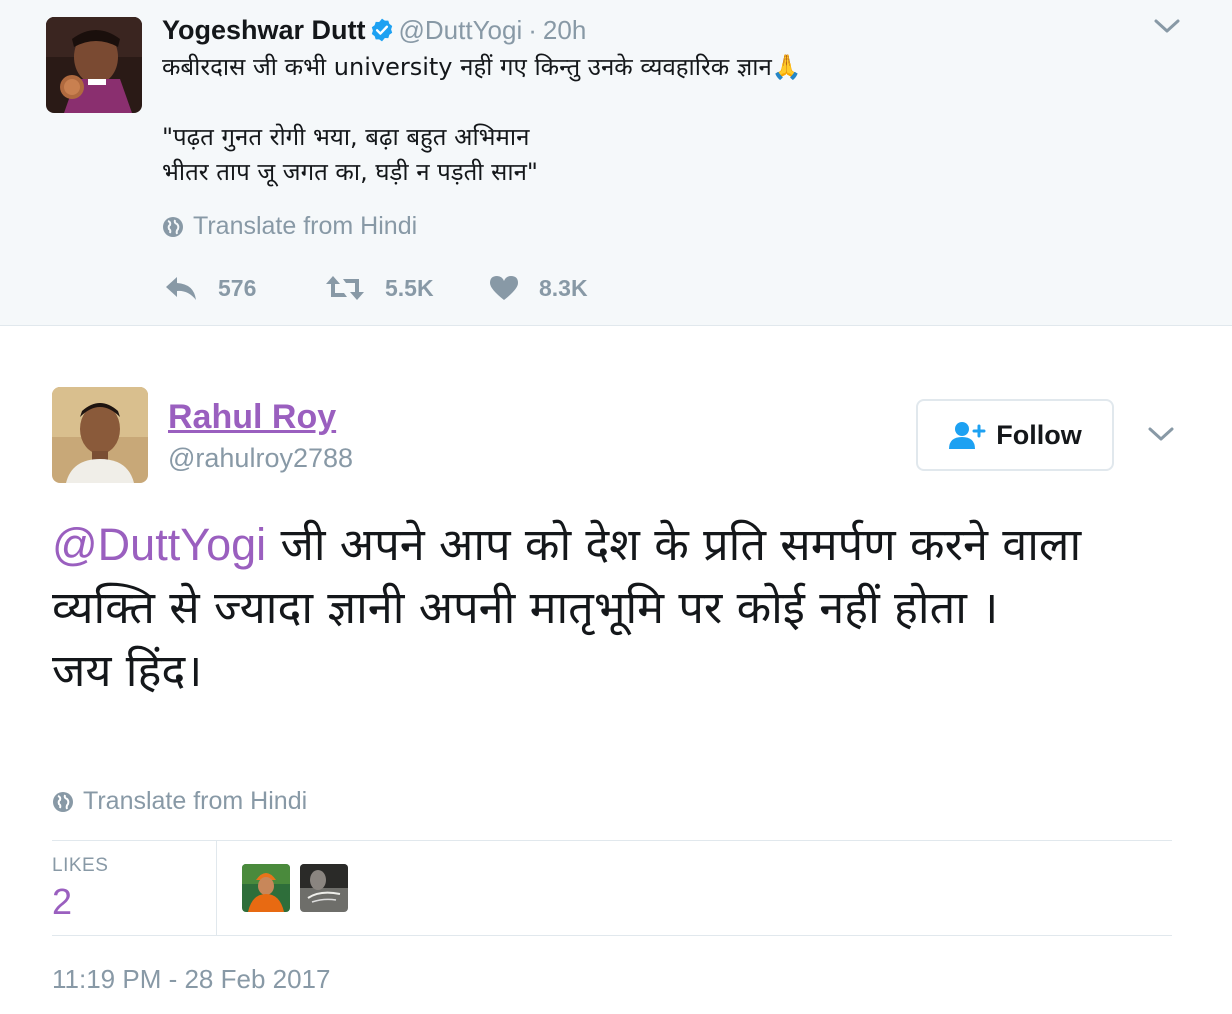 The height and width of the screenshot is (1014, 1232). Describe the element at coordinates (379, 288) in the screenshot. I see `retweet-button: 5.5K` at that location.